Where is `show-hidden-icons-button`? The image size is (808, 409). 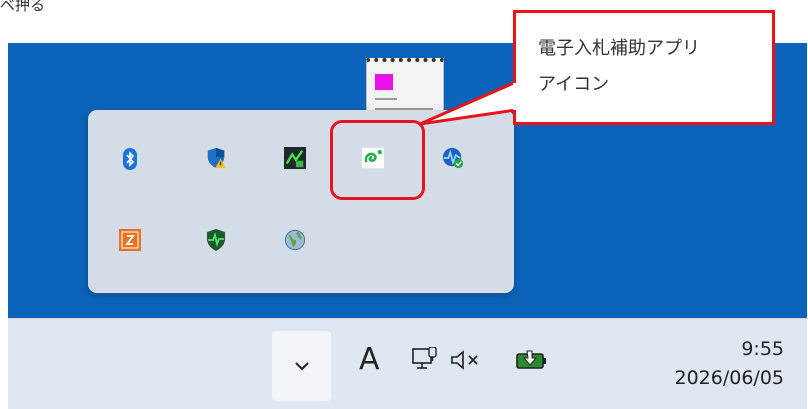
show-hidden-icons-button is located at coordinates (301, 366).